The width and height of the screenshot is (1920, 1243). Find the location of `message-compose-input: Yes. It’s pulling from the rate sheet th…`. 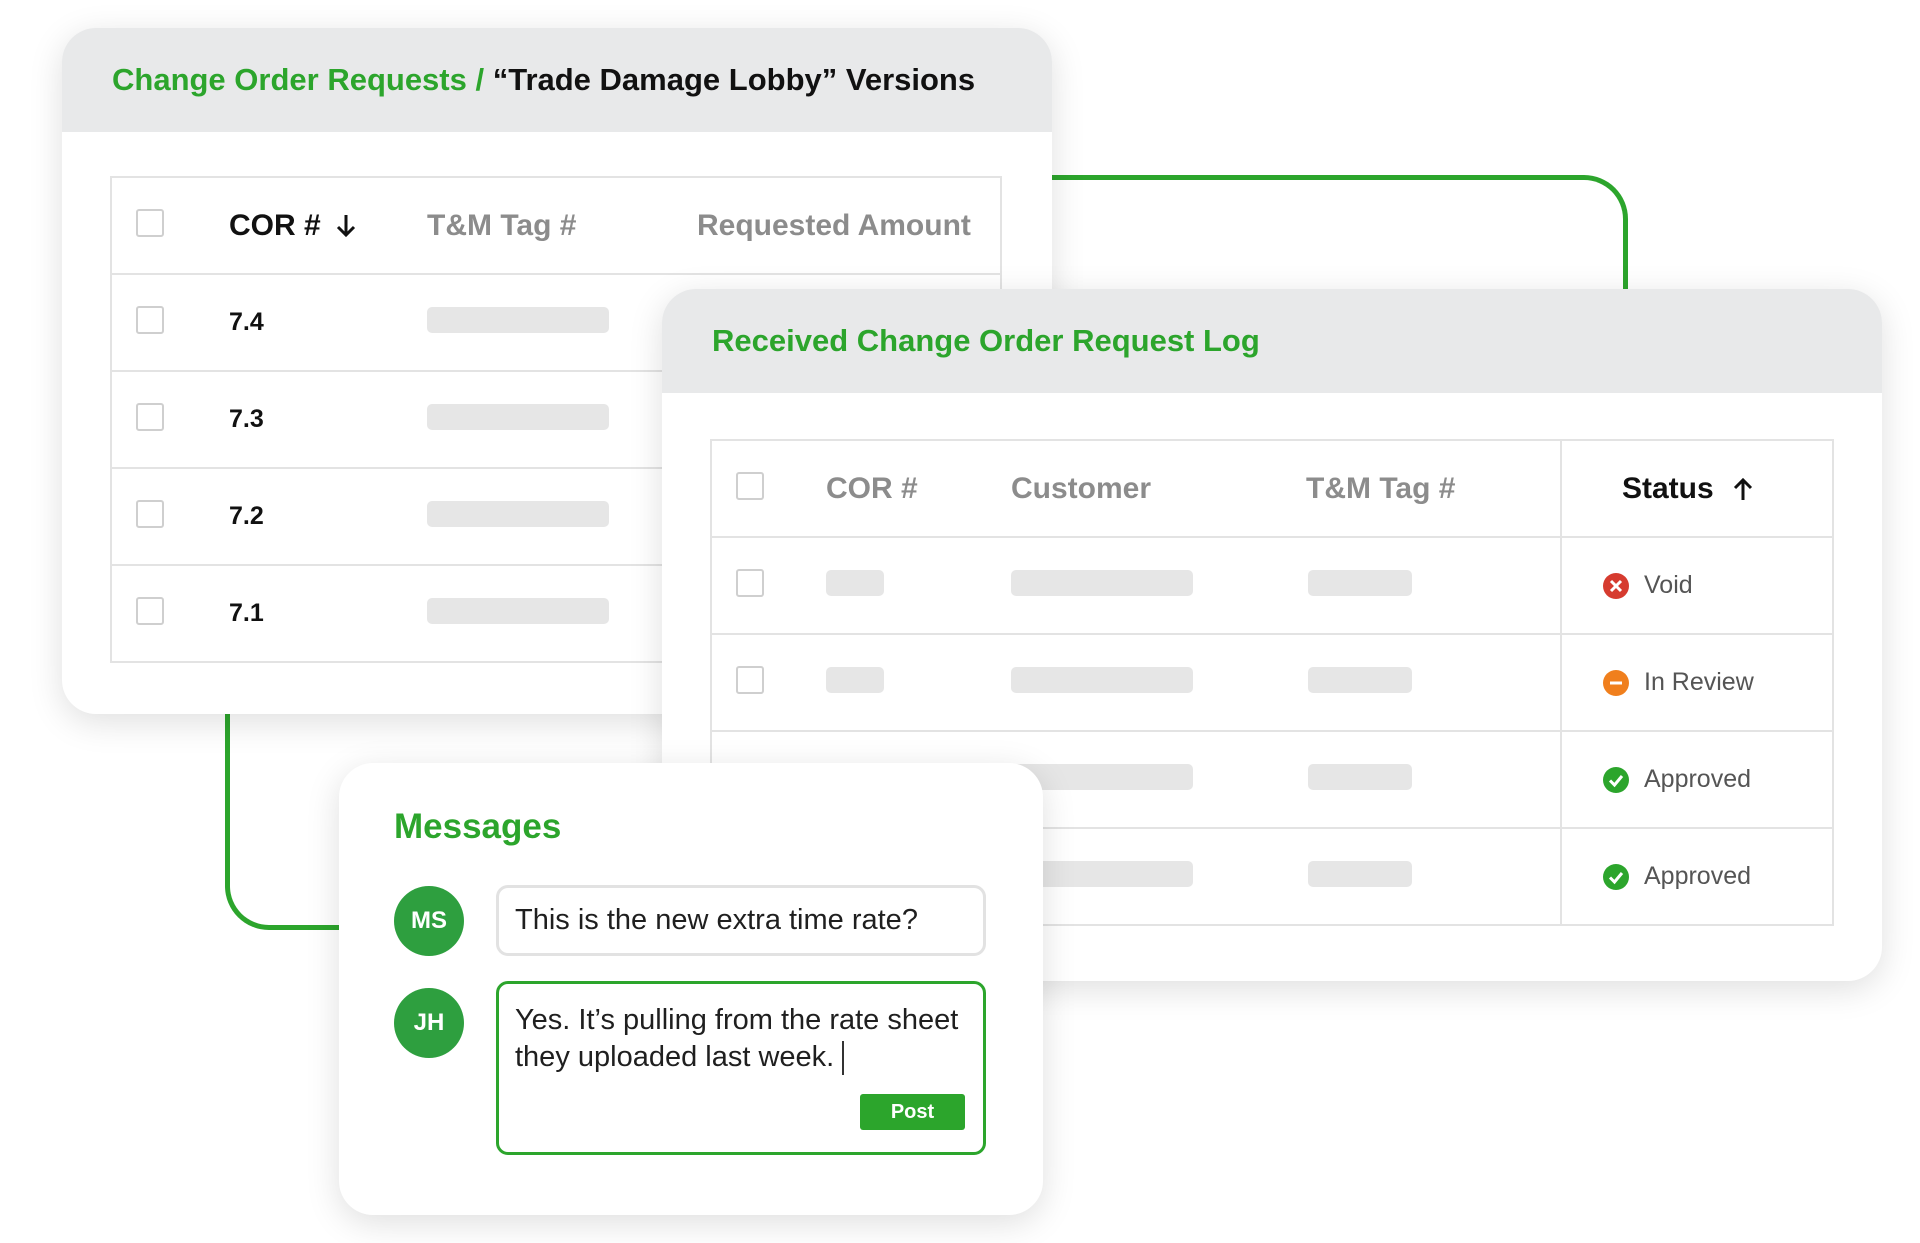

message-compose-input: Yes. It’s pulling from the rate sheet th… is located at coordinates (741, 1068).